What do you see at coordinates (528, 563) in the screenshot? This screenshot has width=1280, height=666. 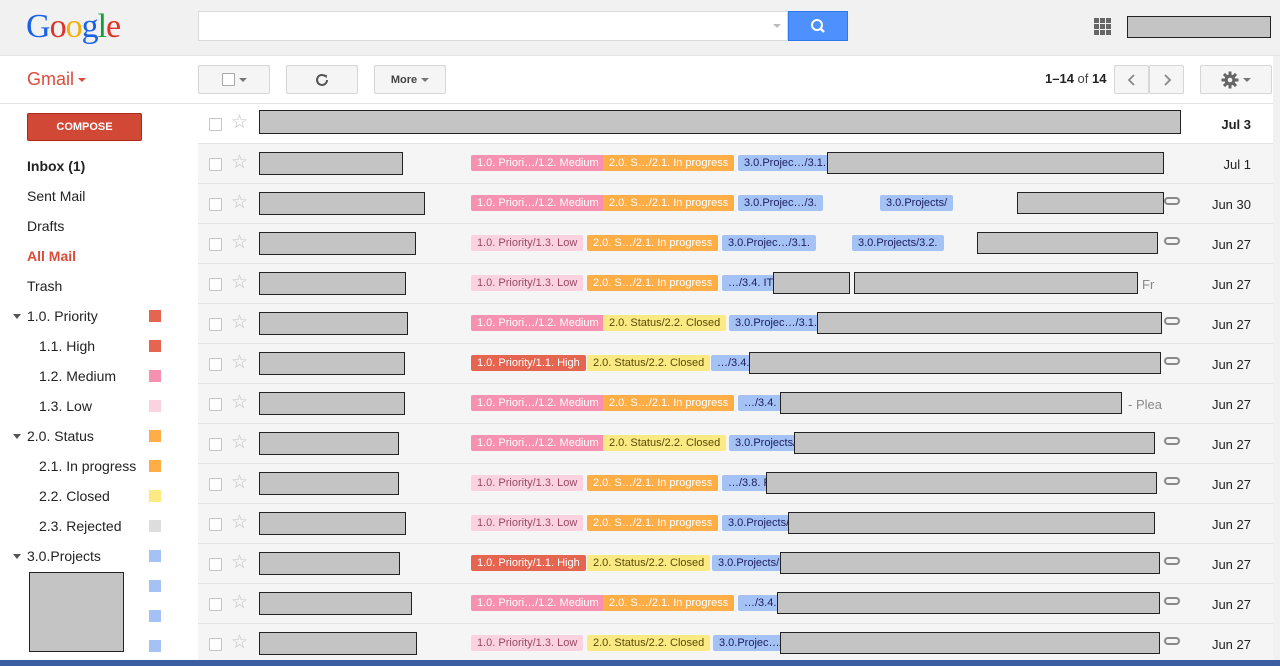 I see `email-label-chip: 1.0. Priority/1.1. High` at bounding box center [528, 563].